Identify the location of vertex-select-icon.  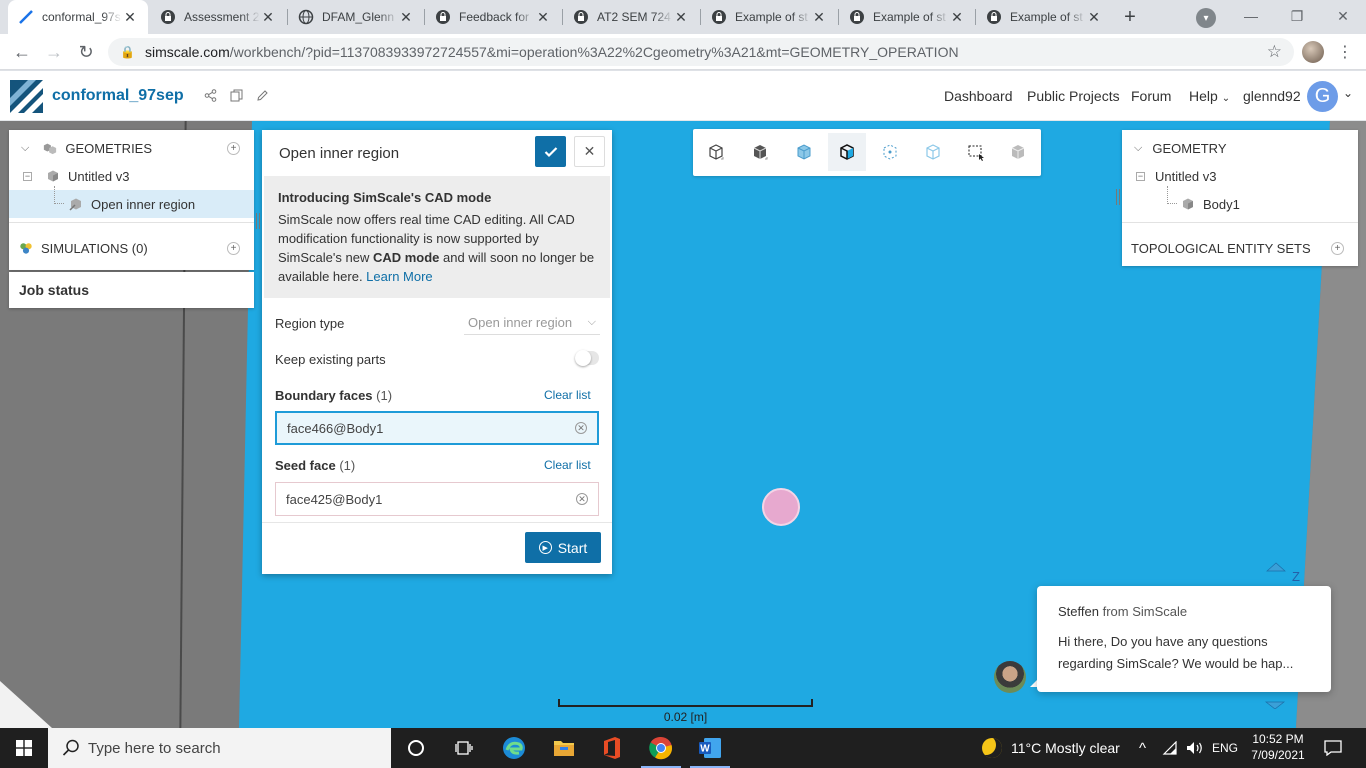
(890, 152).